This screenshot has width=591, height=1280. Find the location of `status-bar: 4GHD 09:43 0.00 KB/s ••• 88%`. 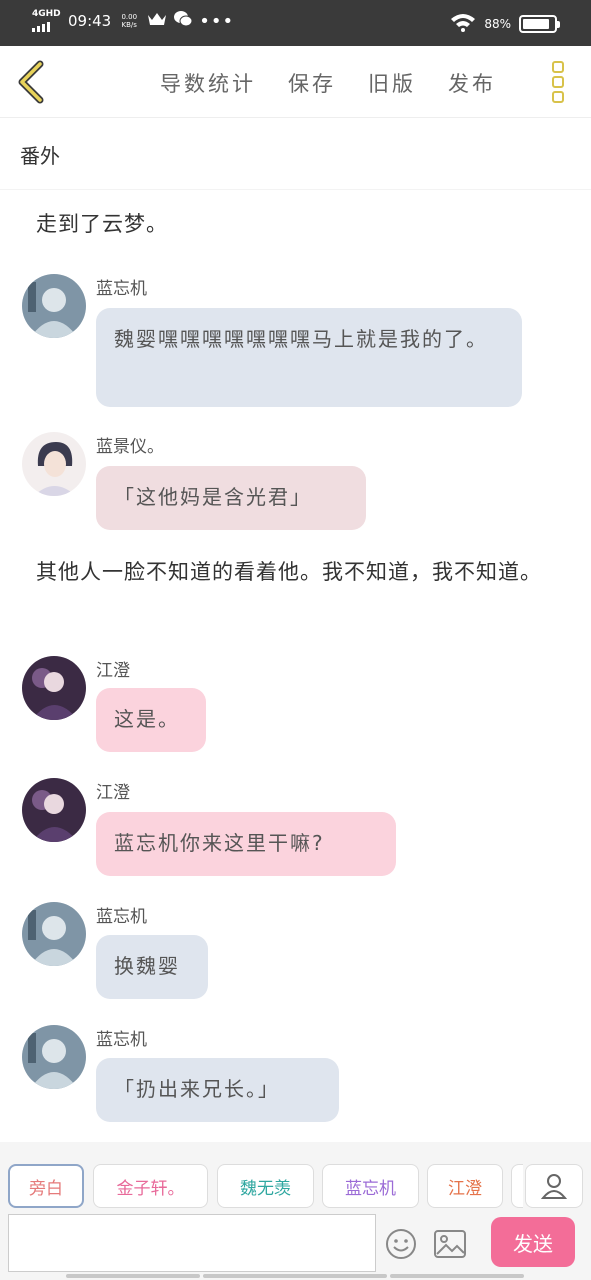

status-bar: 4GHD 09:43 0.00 KB/s ••• 88% is located at coordinates (295, 23).